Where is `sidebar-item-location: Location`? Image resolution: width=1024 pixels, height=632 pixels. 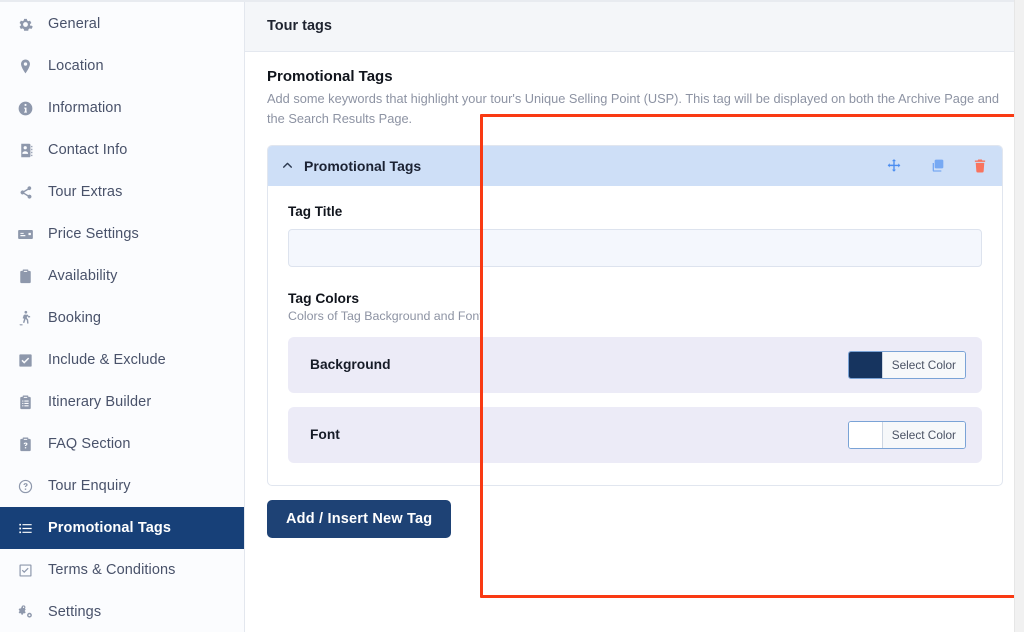 sidebar-item-location: Location is located at coordinates (122, 66).